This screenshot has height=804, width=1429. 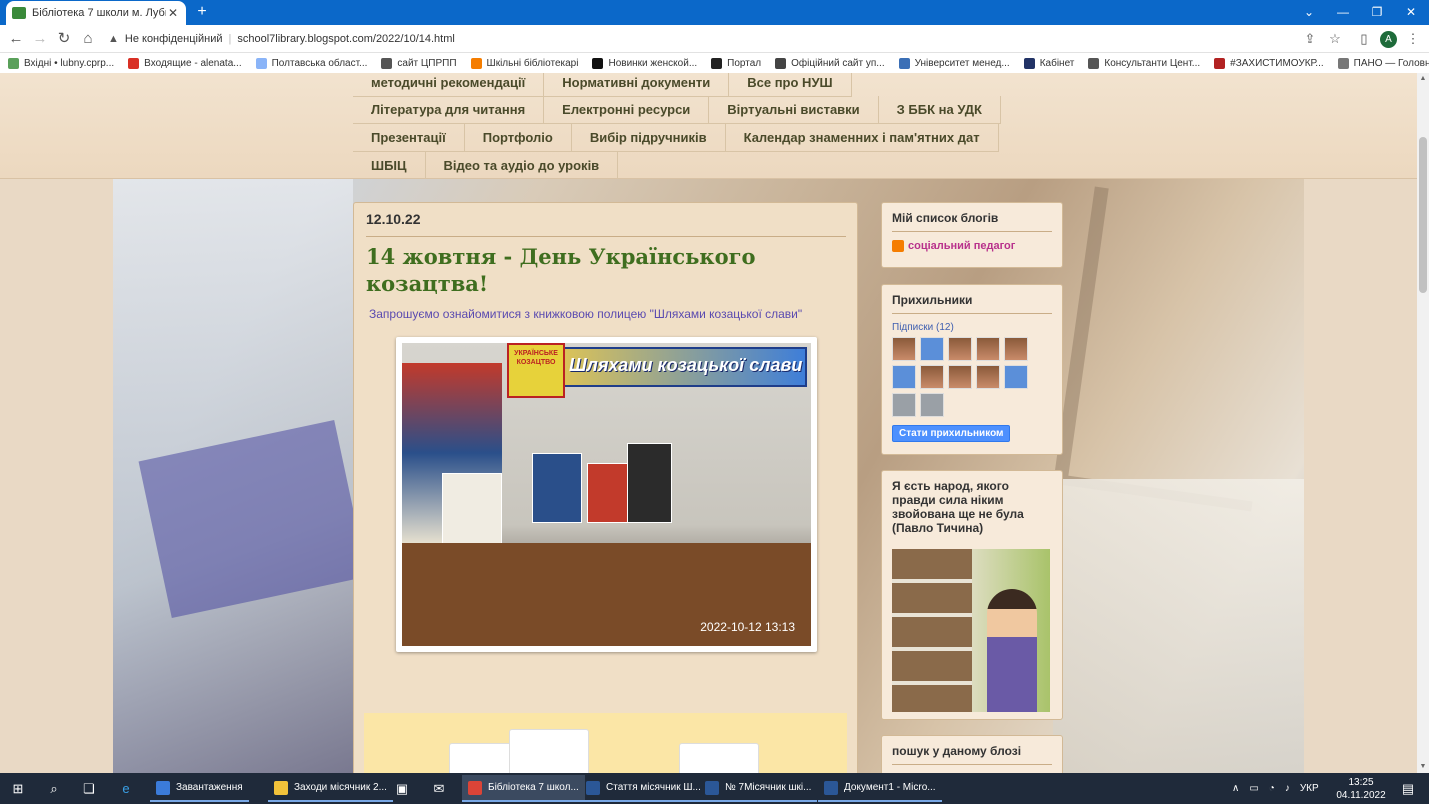 I want to click on follow-button: Стати прихильником, so click(x=951, y=433).